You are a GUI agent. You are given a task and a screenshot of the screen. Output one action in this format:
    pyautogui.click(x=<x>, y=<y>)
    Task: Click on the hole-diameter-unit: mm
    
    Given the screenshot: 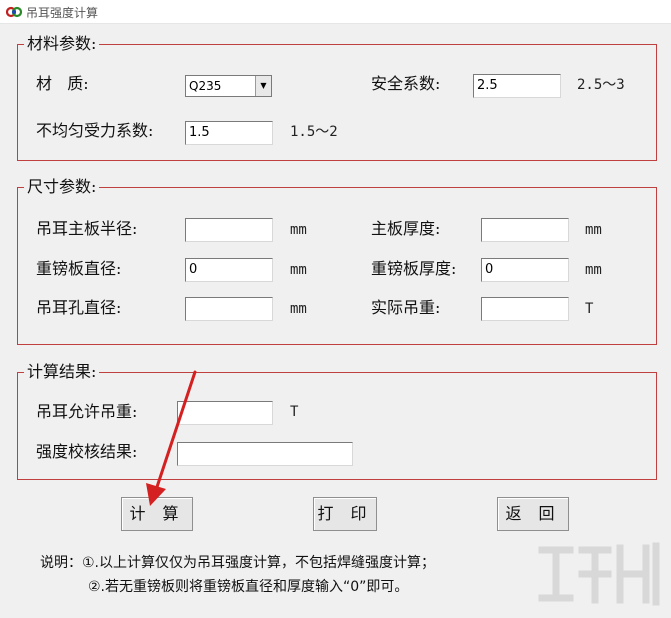 What is the action you would take?
    pyautogui.click(x=298, y=309)
    